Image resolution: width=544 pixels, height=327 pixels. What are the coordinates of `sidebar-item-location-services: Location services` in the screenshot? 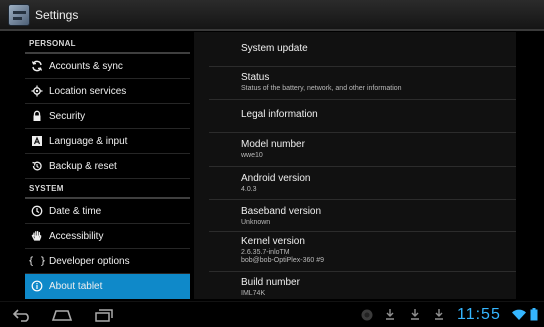 It's located at (107, 91).